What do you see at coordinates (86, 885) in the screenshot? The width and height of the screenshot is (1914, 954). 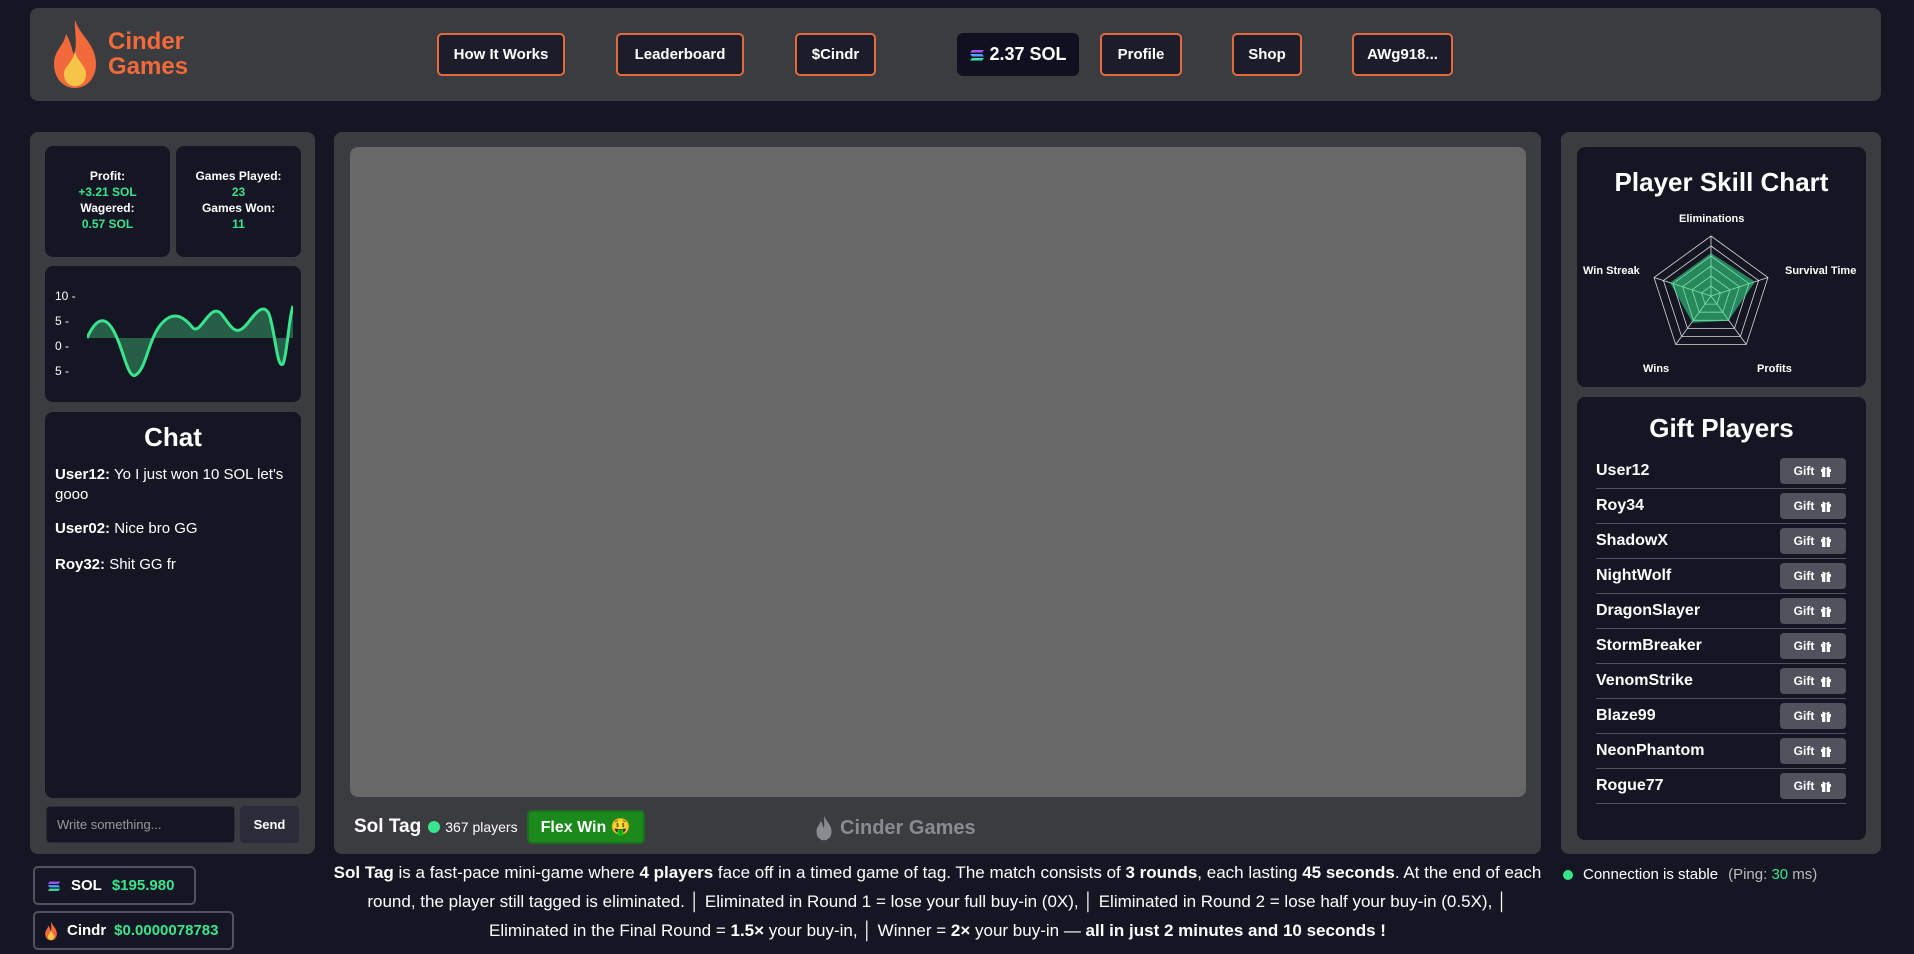 I see `sol-wallet-label: SOL` at bounding box center [86, 885].